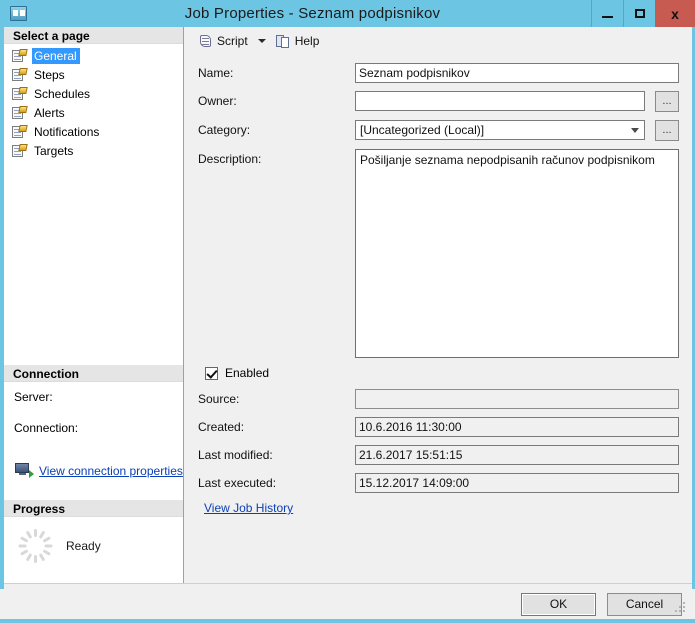 The height and width of the screenshot is (623, 695). Describe the element at coordinates (35, 546) in the screenshot. I see `progress-spinner-icon` at that location.